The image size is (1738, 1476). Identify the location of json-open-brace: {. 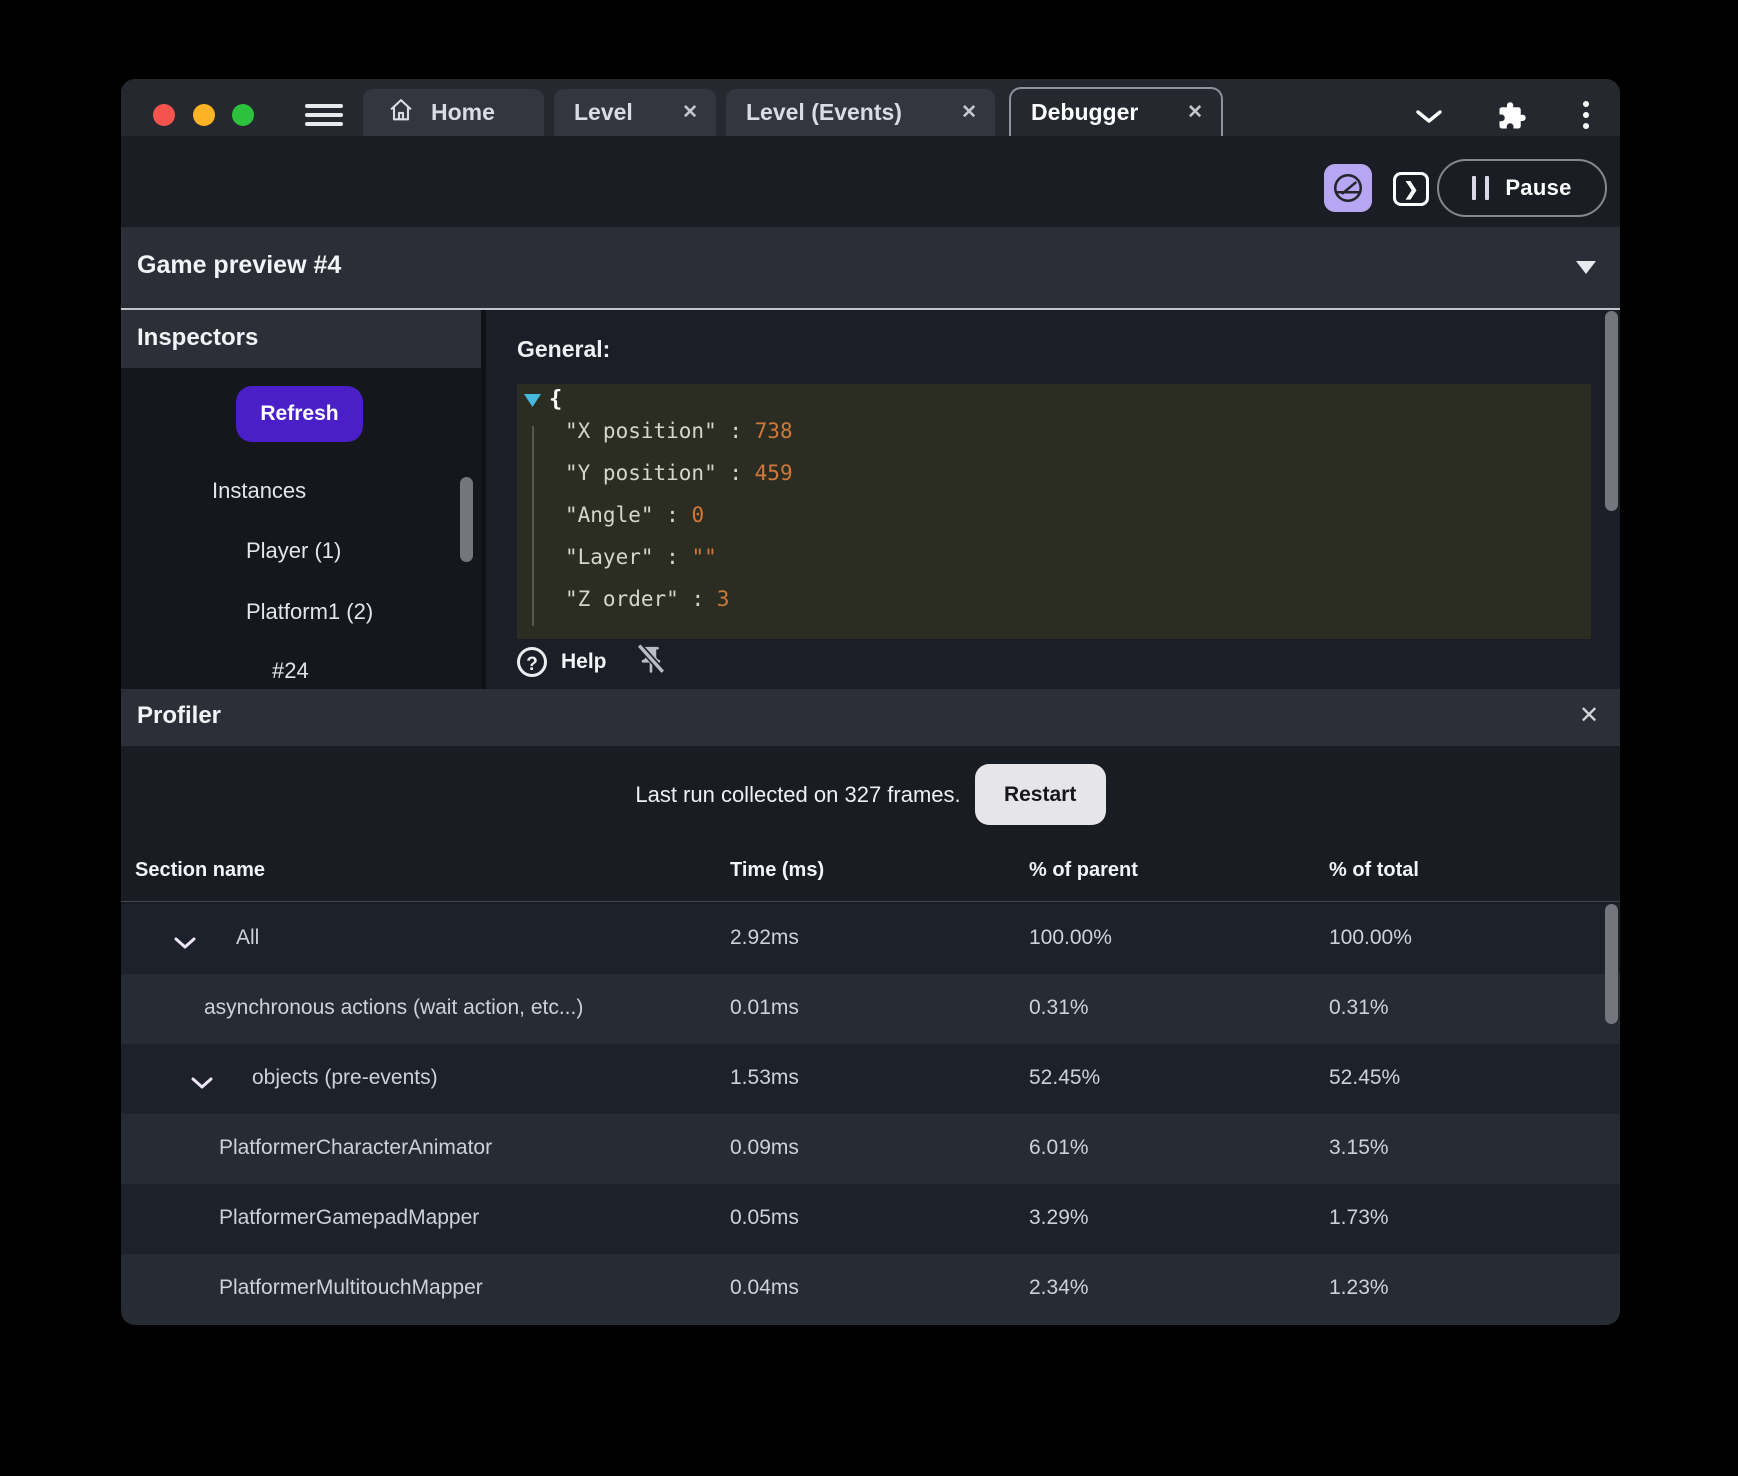
(556, 399).